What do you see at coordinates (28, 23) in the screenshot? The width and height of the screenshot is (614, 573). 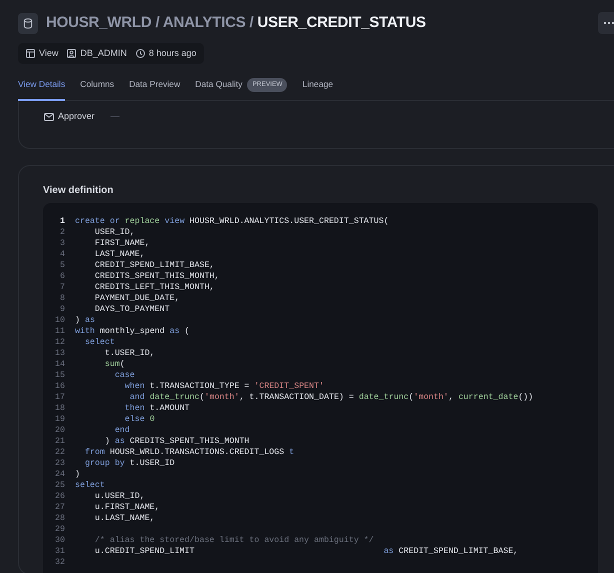 I see `database-icon` at bounding box center [28, 23].